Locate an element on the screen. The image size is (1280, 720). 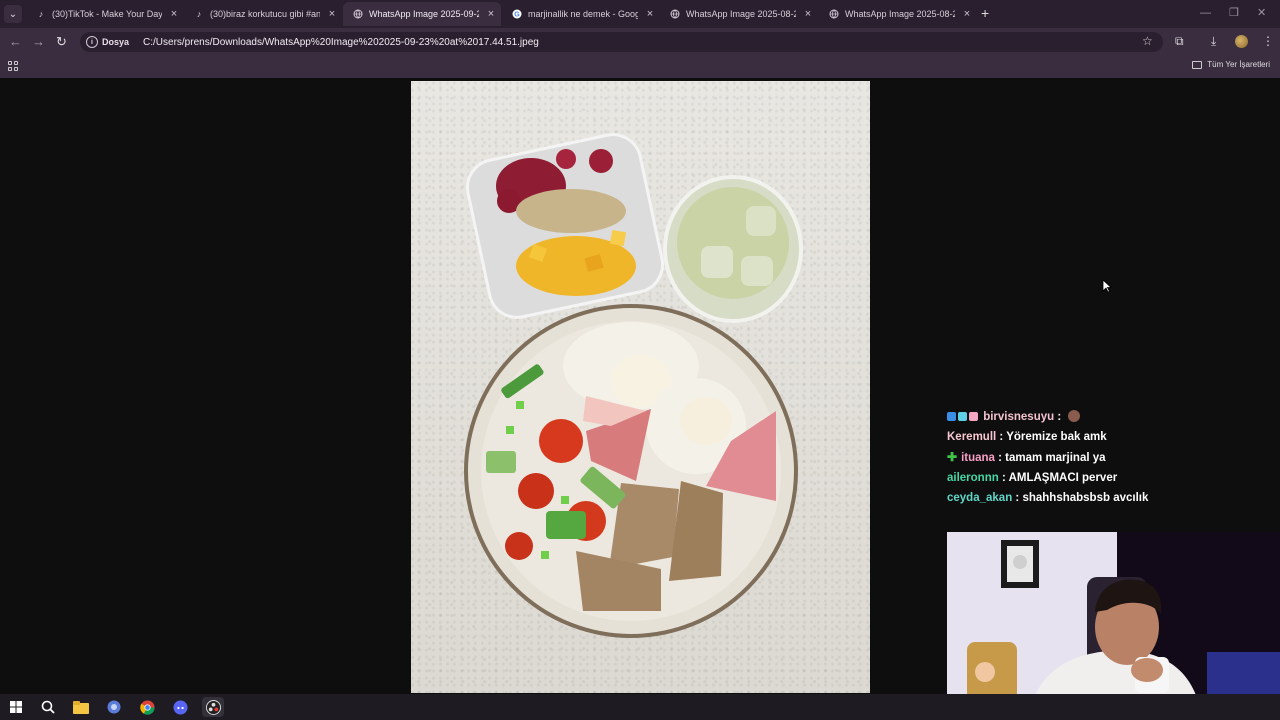
google-icon: G is located at coordinates (517, 14).